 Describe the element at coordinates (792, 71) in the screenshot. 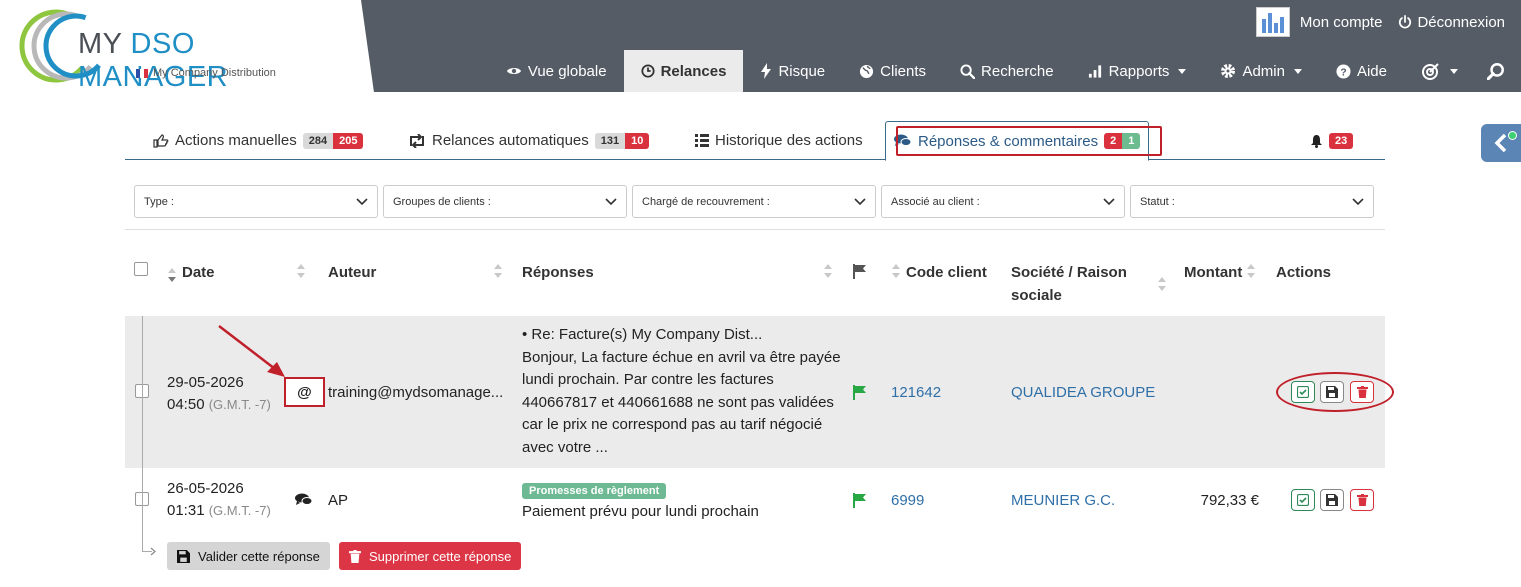

I see `nav-risque: Risque` at that location.